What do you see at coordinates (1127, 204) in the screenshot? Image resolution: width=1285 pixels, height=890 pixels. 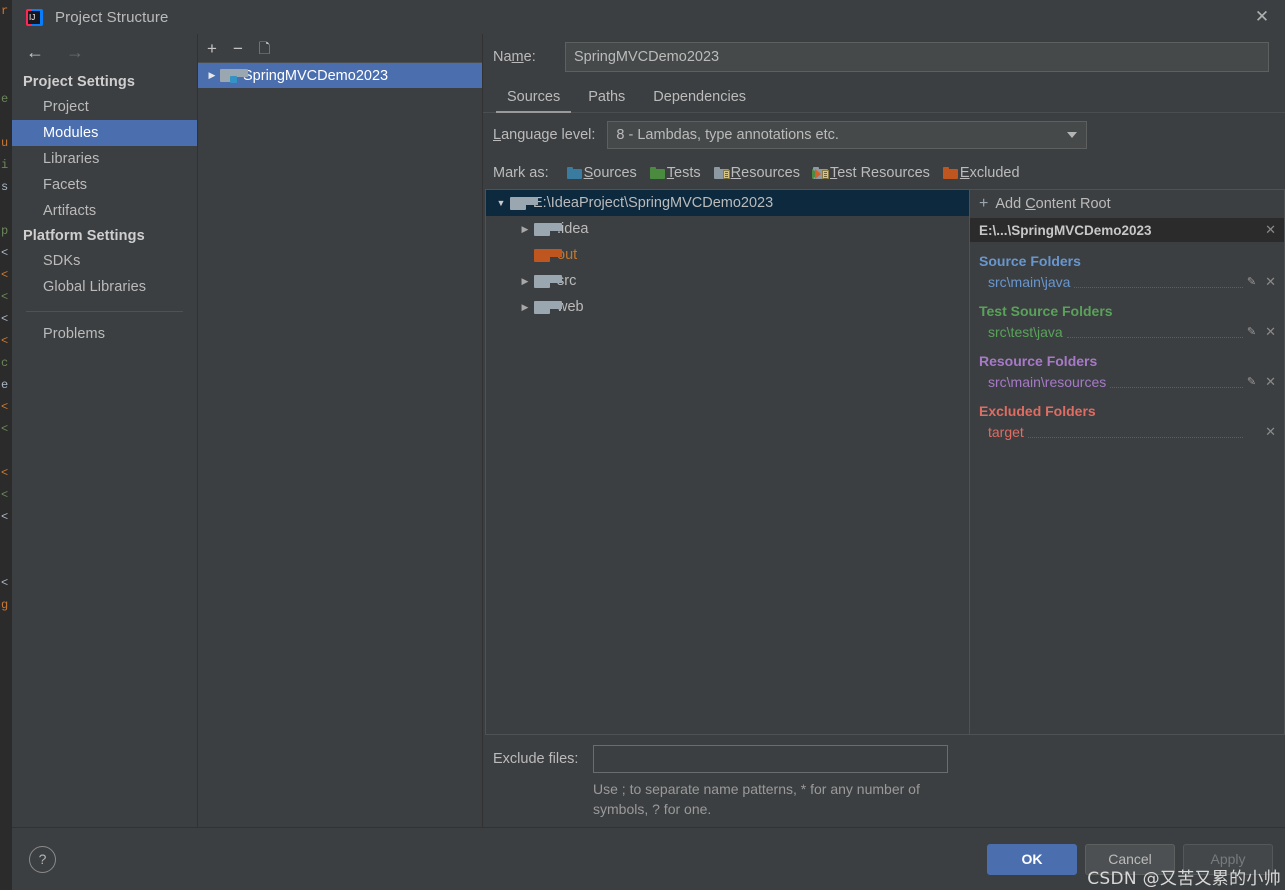 I see `add-content-root-button: + Add Content Root` at bounding box center [1127, 204].